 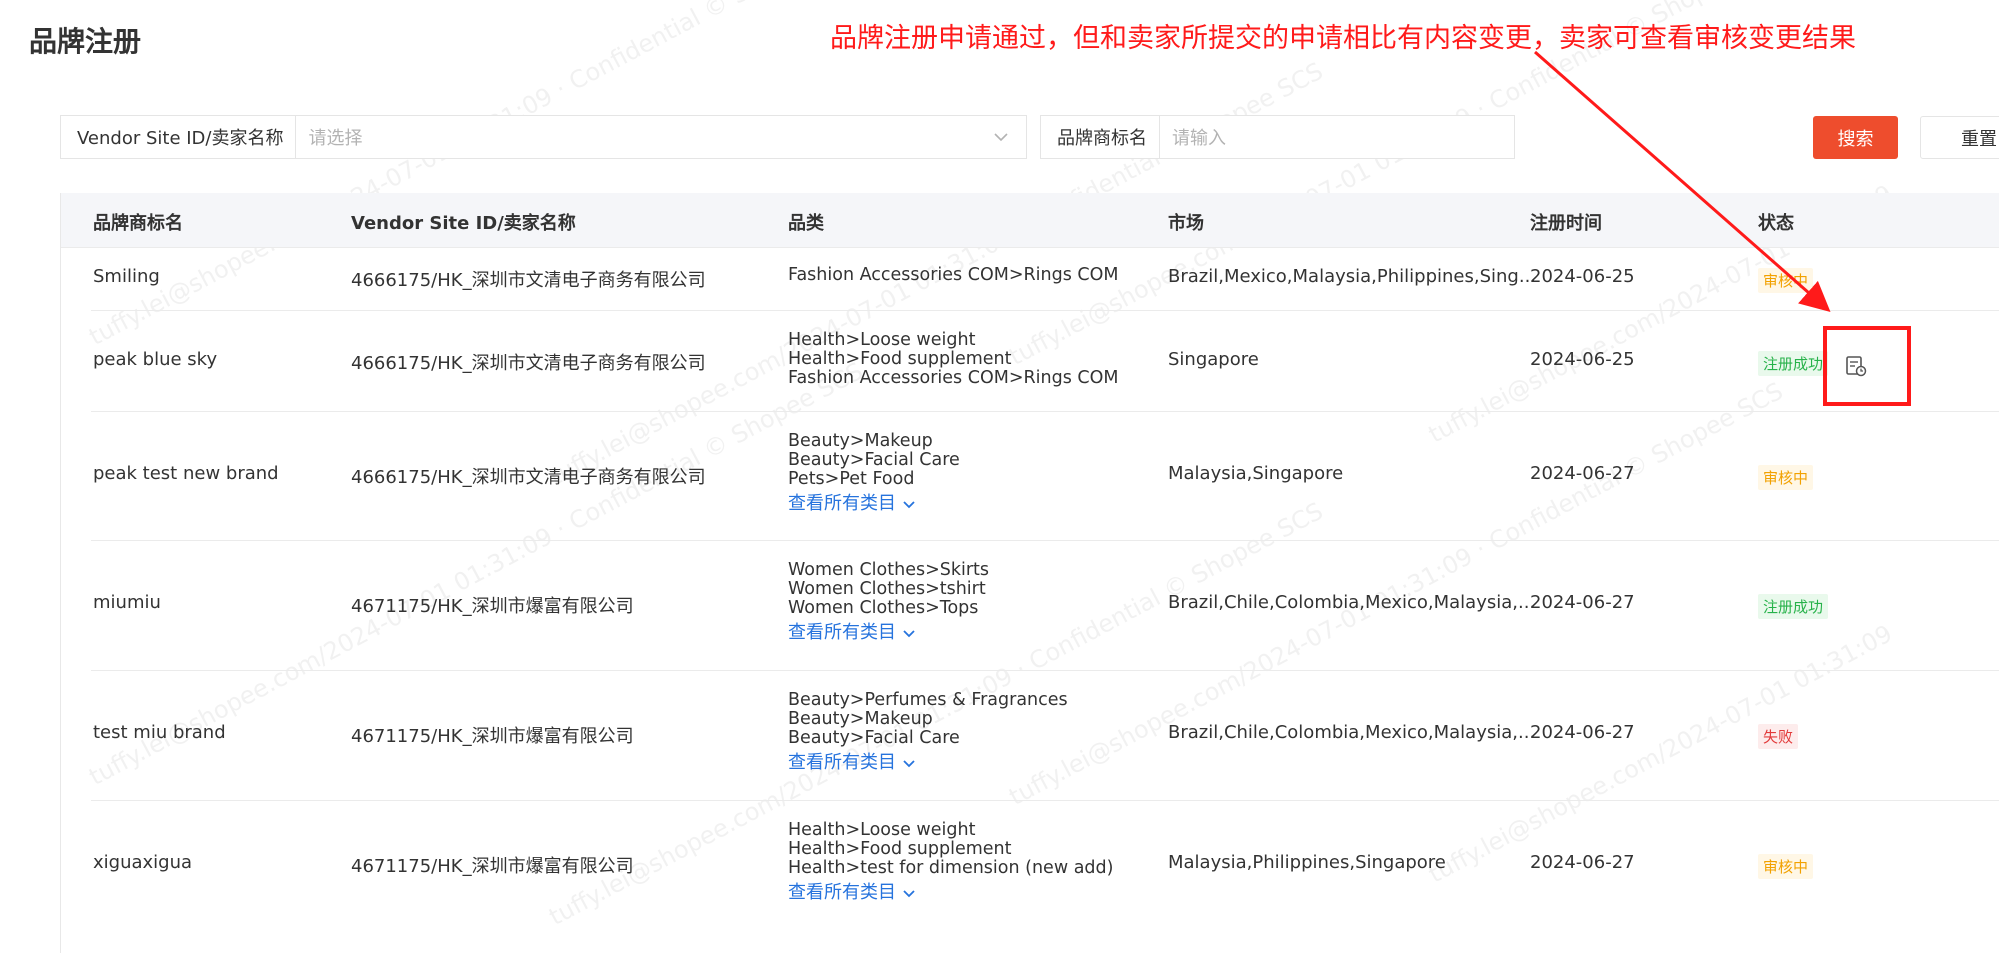 What do you see at coordinates (1277, 137) in the screenshot?
I see `brand-filter: 品牌商标名 请输入` at bounding box center [1277, 137].